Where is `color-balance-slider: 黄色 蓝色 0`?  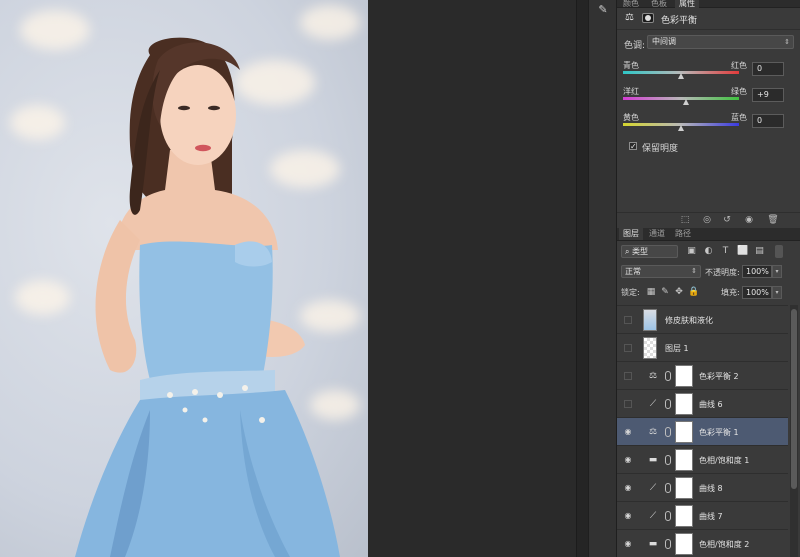 color-balance-slider: 黄色 蓝色 0 is located at coordinates (711, 124).